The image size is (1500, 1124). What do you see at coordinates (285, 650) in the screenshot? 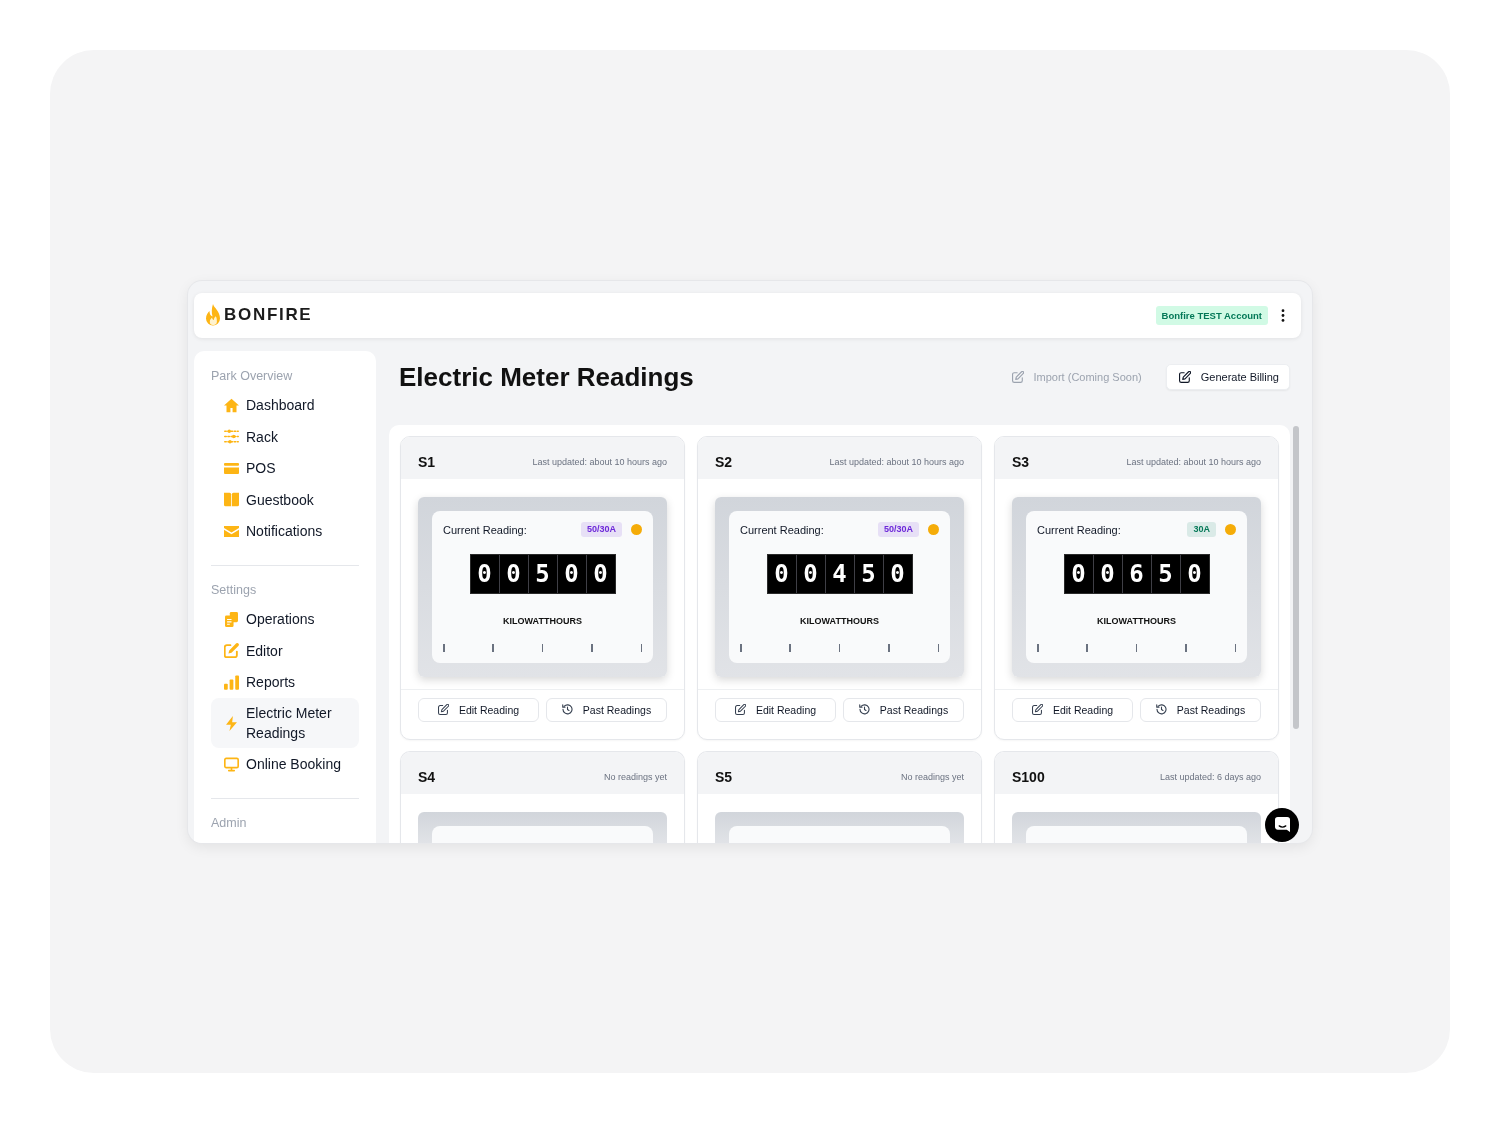
I see `sidebar-item: Editor` at bounding box center [285, 650].